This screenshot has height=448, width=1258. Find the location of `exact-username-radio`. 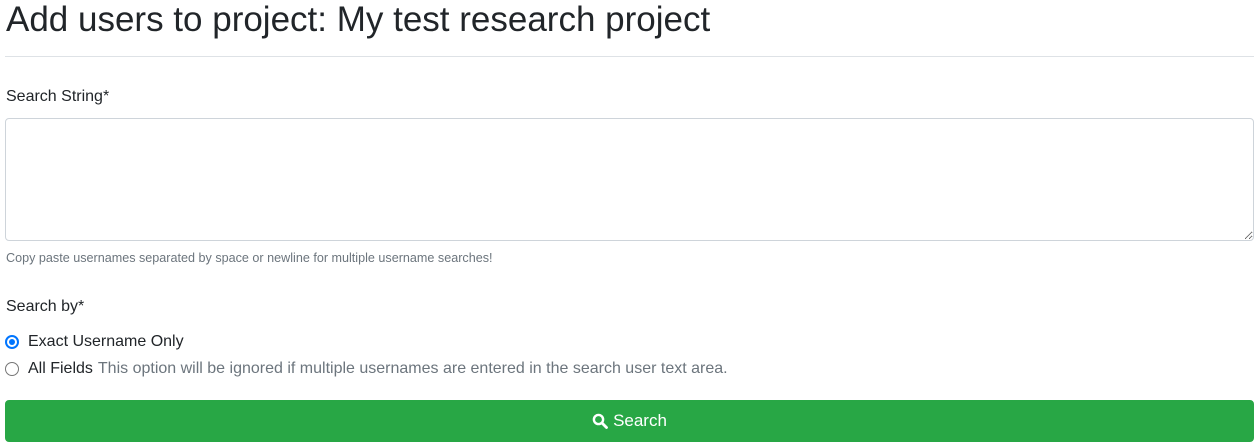

exact-username-radio is located at coordinates (12, 342).